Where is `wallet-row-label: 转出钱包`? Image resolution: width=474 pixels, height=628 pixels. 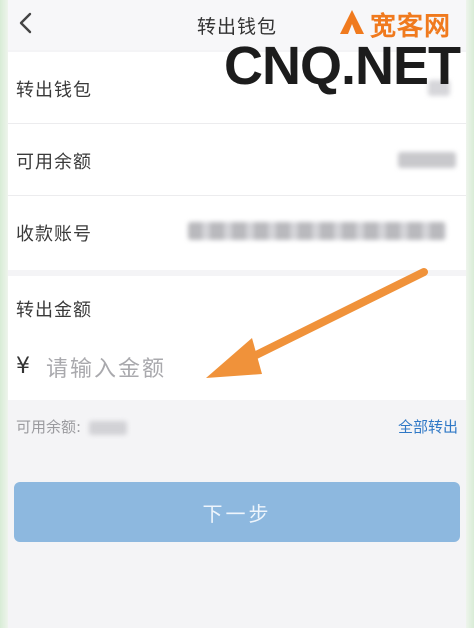
wallet-row-label: 转出钱包 is located at coordinates (54, 90).